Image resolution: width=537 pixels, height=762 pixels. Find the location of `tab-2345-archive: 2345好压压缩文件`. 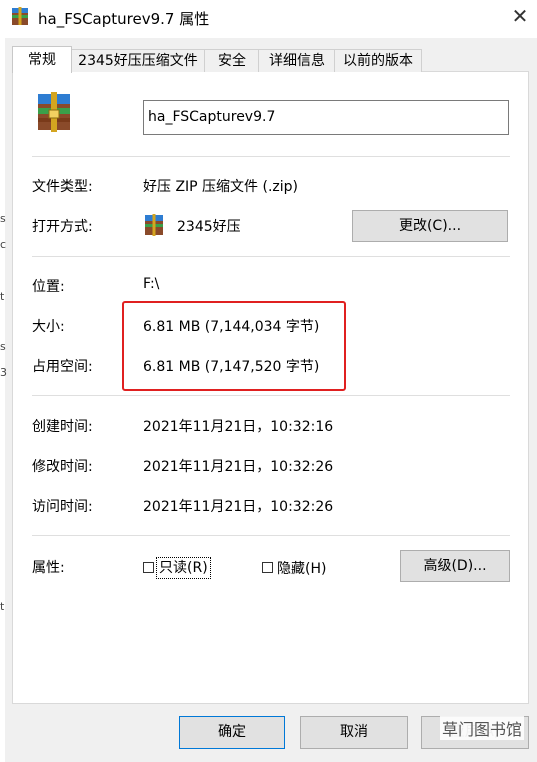

tab-2345-archive: 2345好压压缩文件 is located at coordinates (138, 60).